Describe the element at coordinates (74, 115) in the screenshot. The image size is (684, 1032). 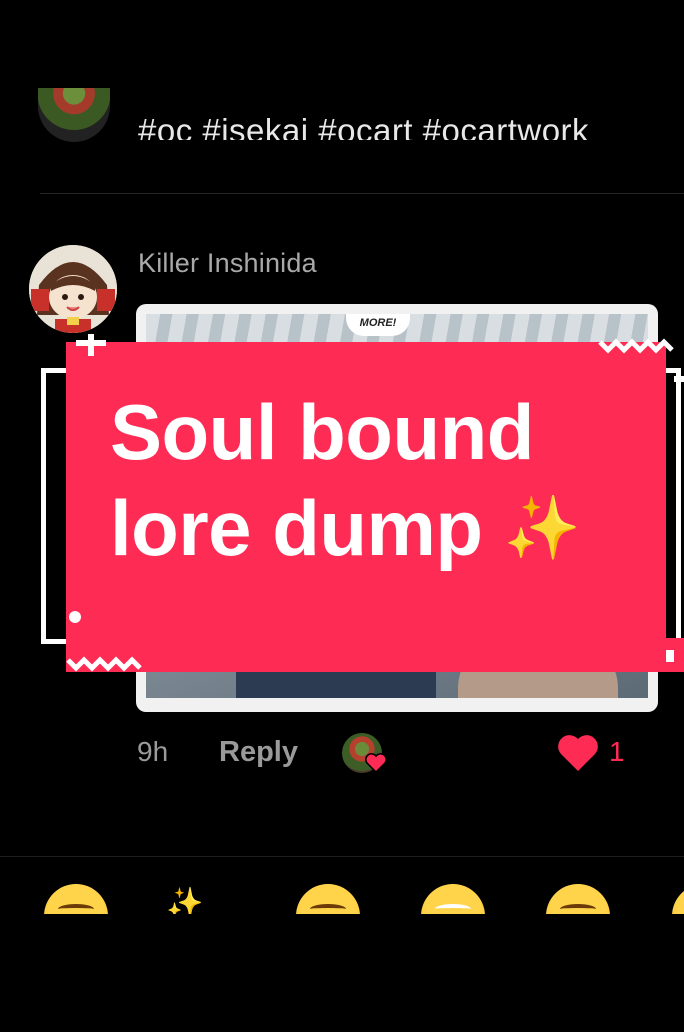
I see `previous-commenter-avatar` at that location.